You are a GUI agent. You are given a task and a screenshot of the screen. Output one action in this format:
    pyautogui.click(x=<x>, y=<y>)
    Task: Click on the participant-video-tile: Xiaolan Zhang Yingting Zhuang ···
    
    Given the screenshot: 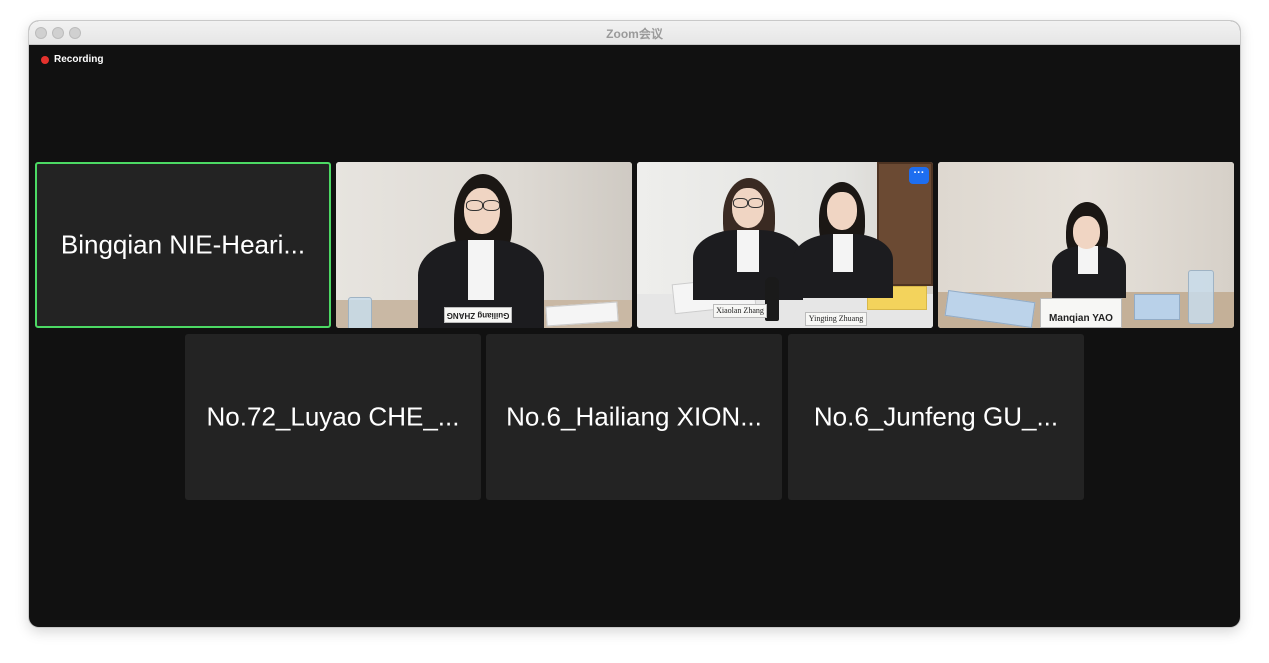 What is the action you would take?
    pyautogui.click(x=785, y=245)
    